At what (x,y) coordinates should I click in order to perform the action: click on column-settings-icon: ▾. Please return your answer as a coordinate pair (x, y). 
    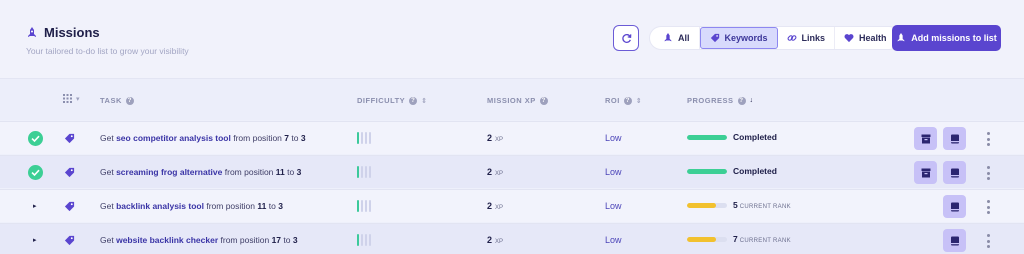
    Looking at the image, I should click on (71, 98).